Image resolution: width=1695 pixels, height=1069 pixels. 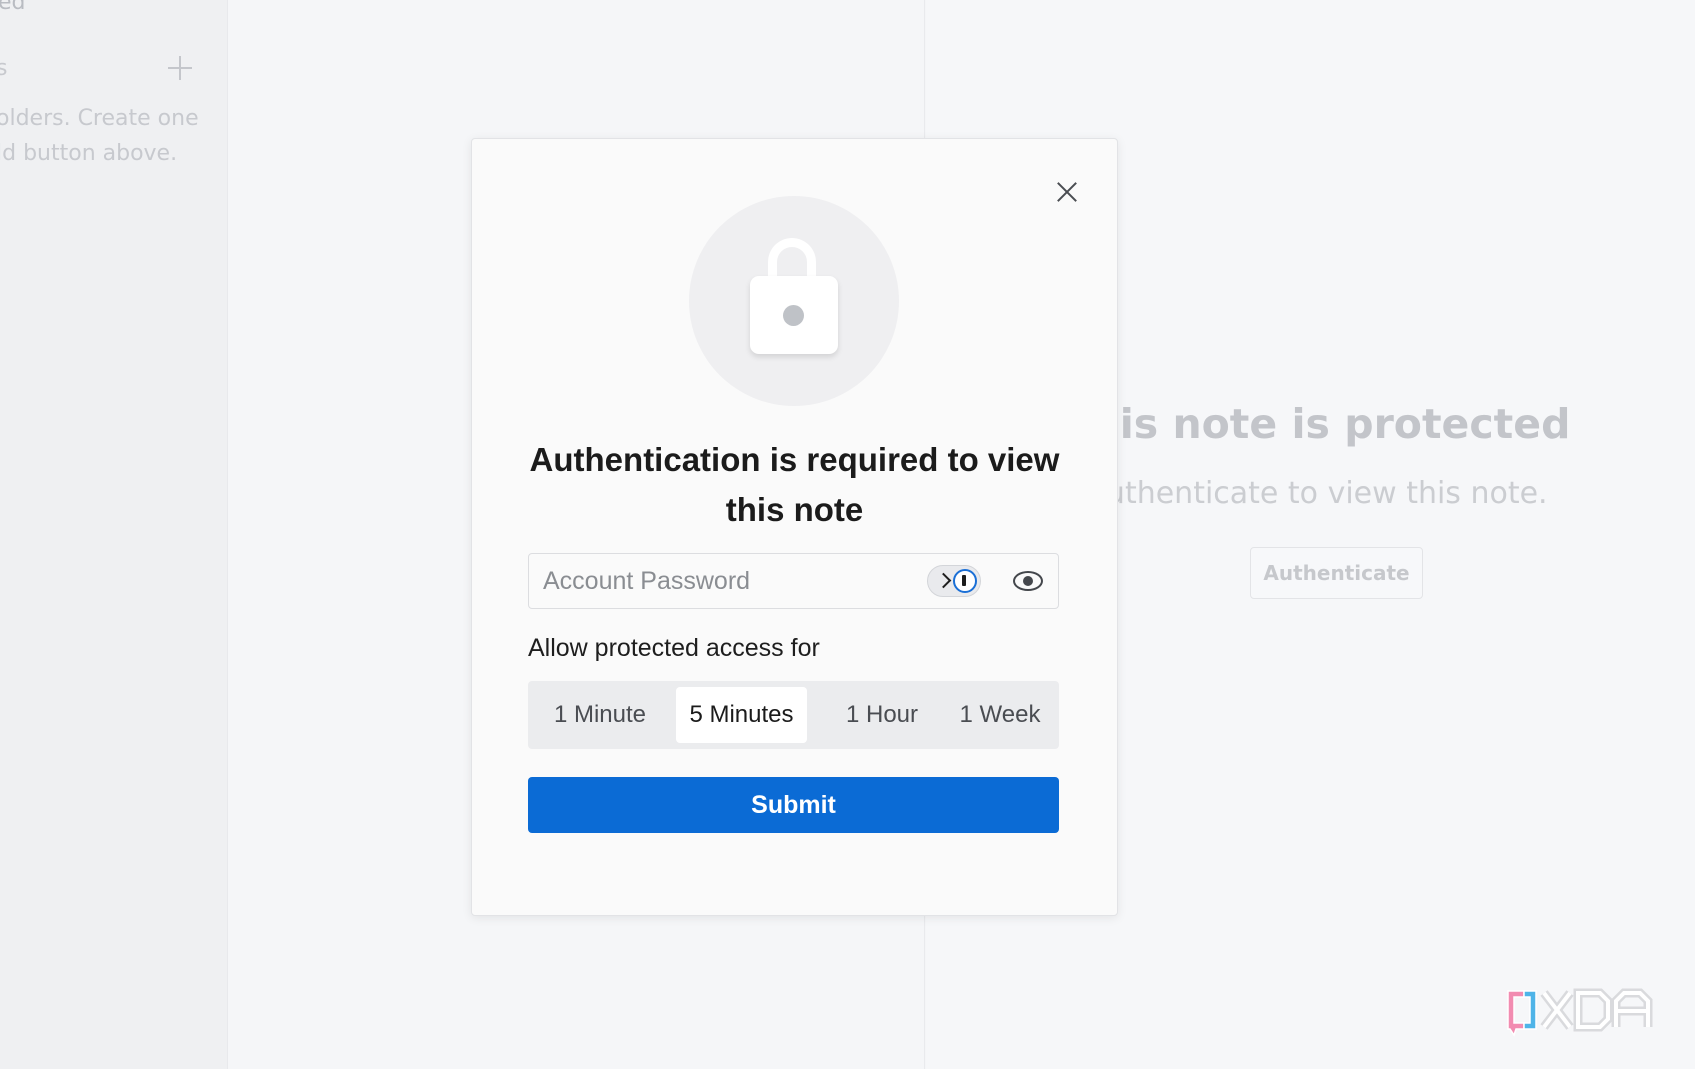 What do you see at coordinates (1336, 573) in the screenshot?
I see `authenticate-button: Authenticate` at bounding box center [1336, 573].